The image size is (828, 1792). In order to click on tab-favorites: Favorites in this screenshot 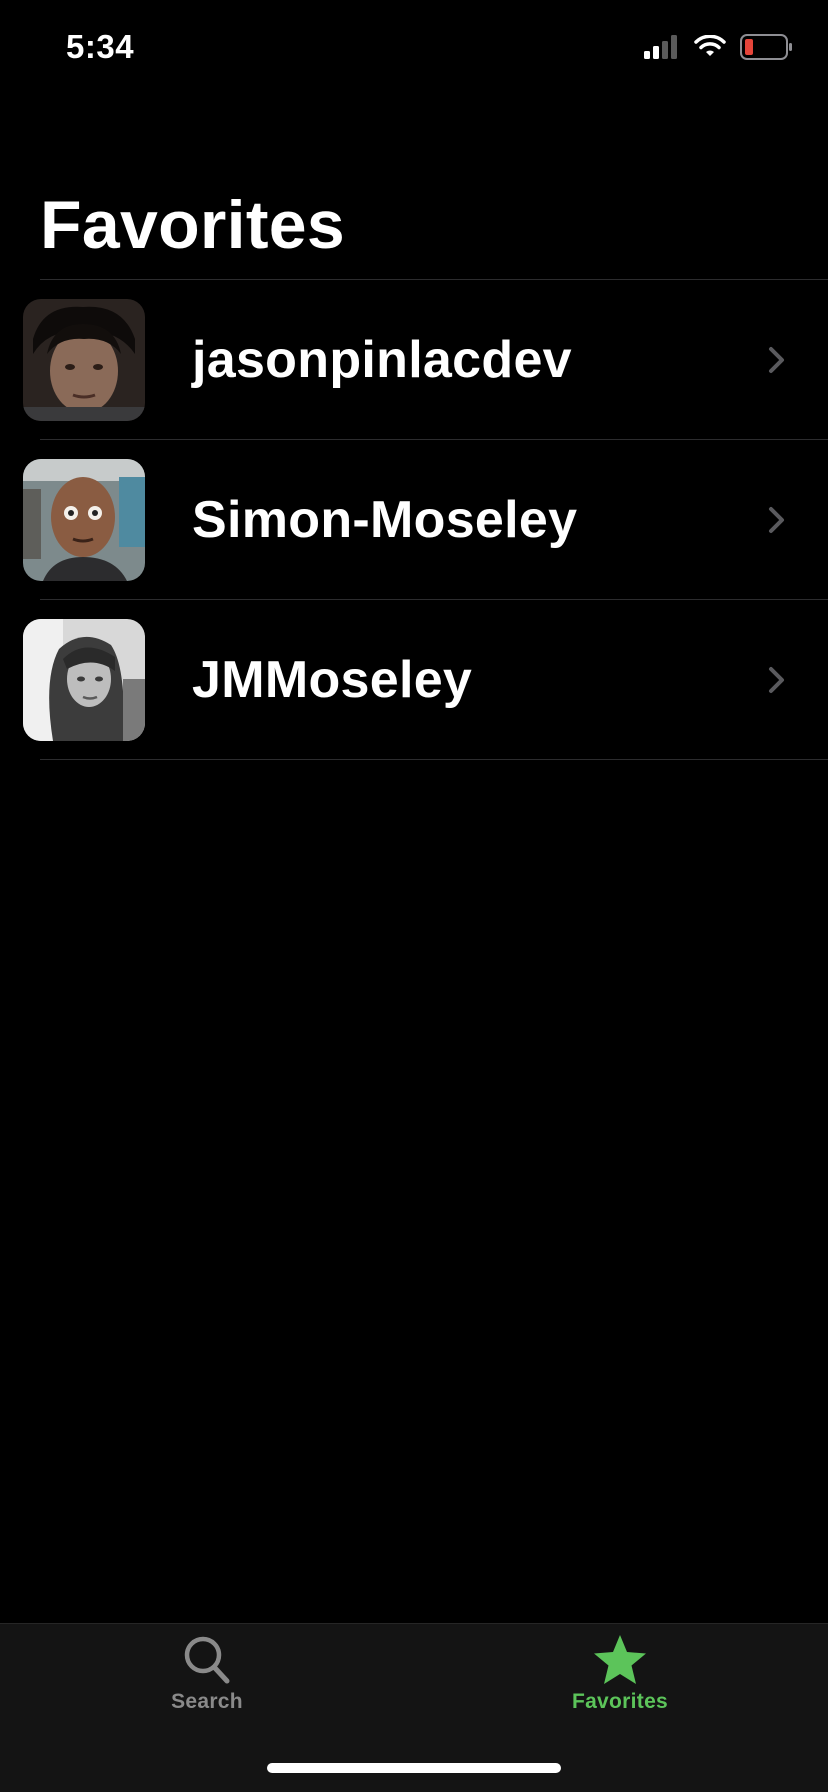, I will do `click(620, 1684)`.